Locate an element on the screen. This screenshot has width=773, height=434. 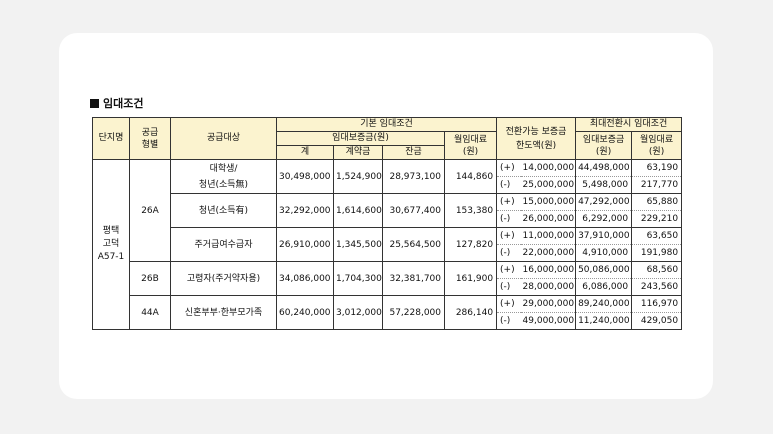
header-convertible-limit: 전환가능 보증금 한도액(원) is located at coordinates (536, 138).